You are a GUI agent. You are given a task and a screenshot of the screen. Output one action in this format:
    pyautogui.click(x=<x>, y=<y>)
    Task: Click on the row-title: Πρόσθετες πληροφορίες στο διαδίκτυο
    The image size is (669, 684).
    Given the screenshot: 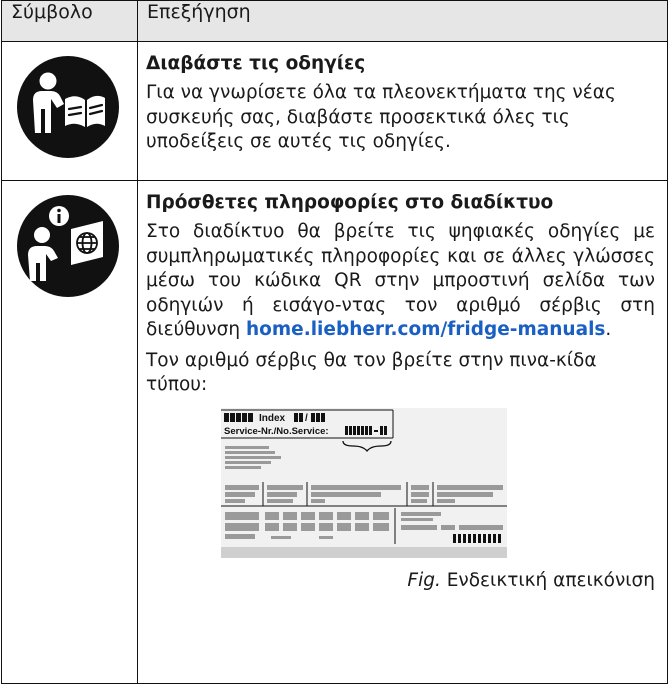 What is the action you would take?
    pyautogui.click(x=350, y=202)
    